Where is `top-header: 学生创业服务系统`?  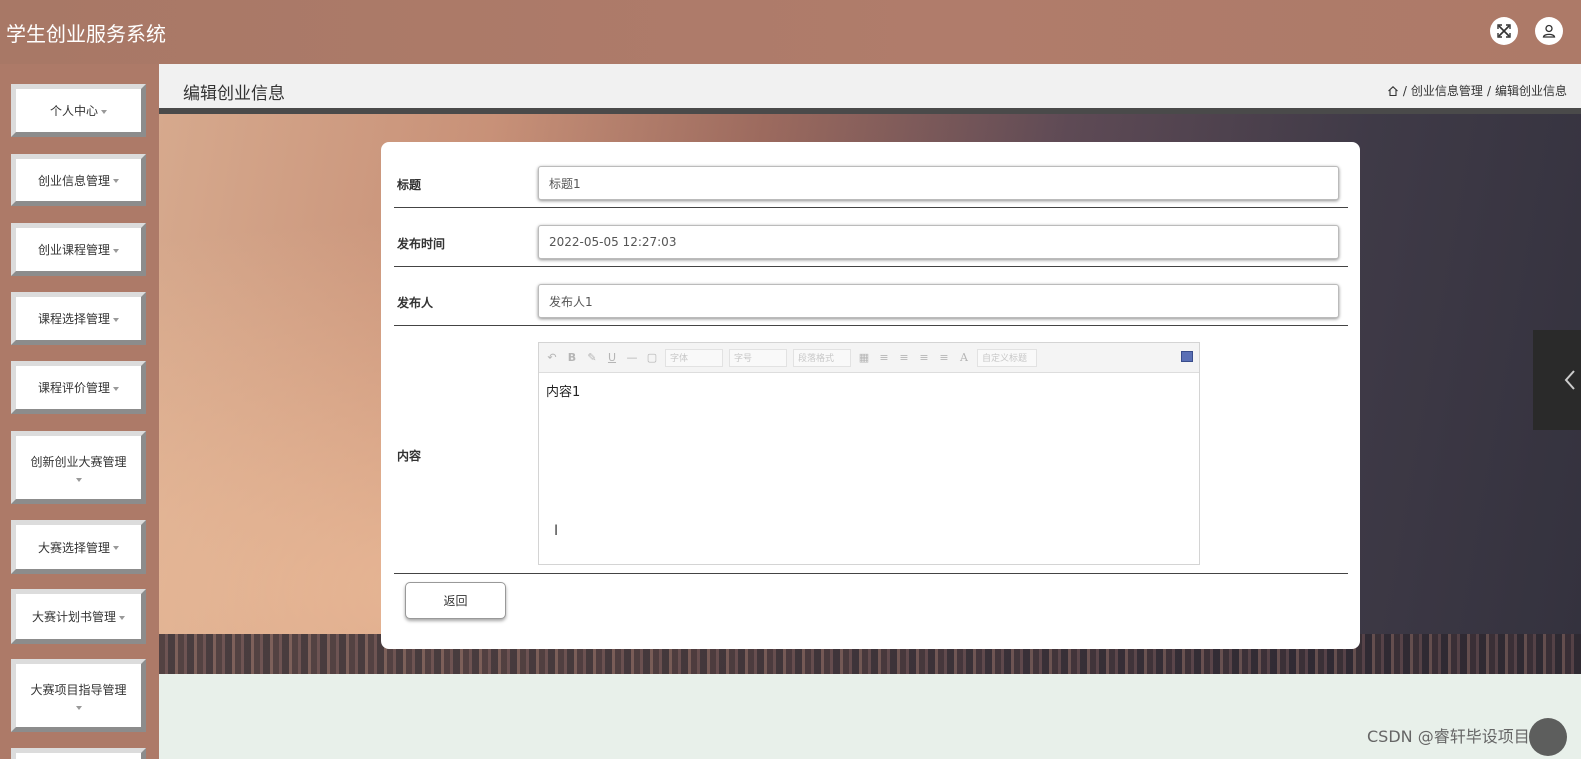 top-header: 学生创业服务系统 is located at coordinates (790, 32).